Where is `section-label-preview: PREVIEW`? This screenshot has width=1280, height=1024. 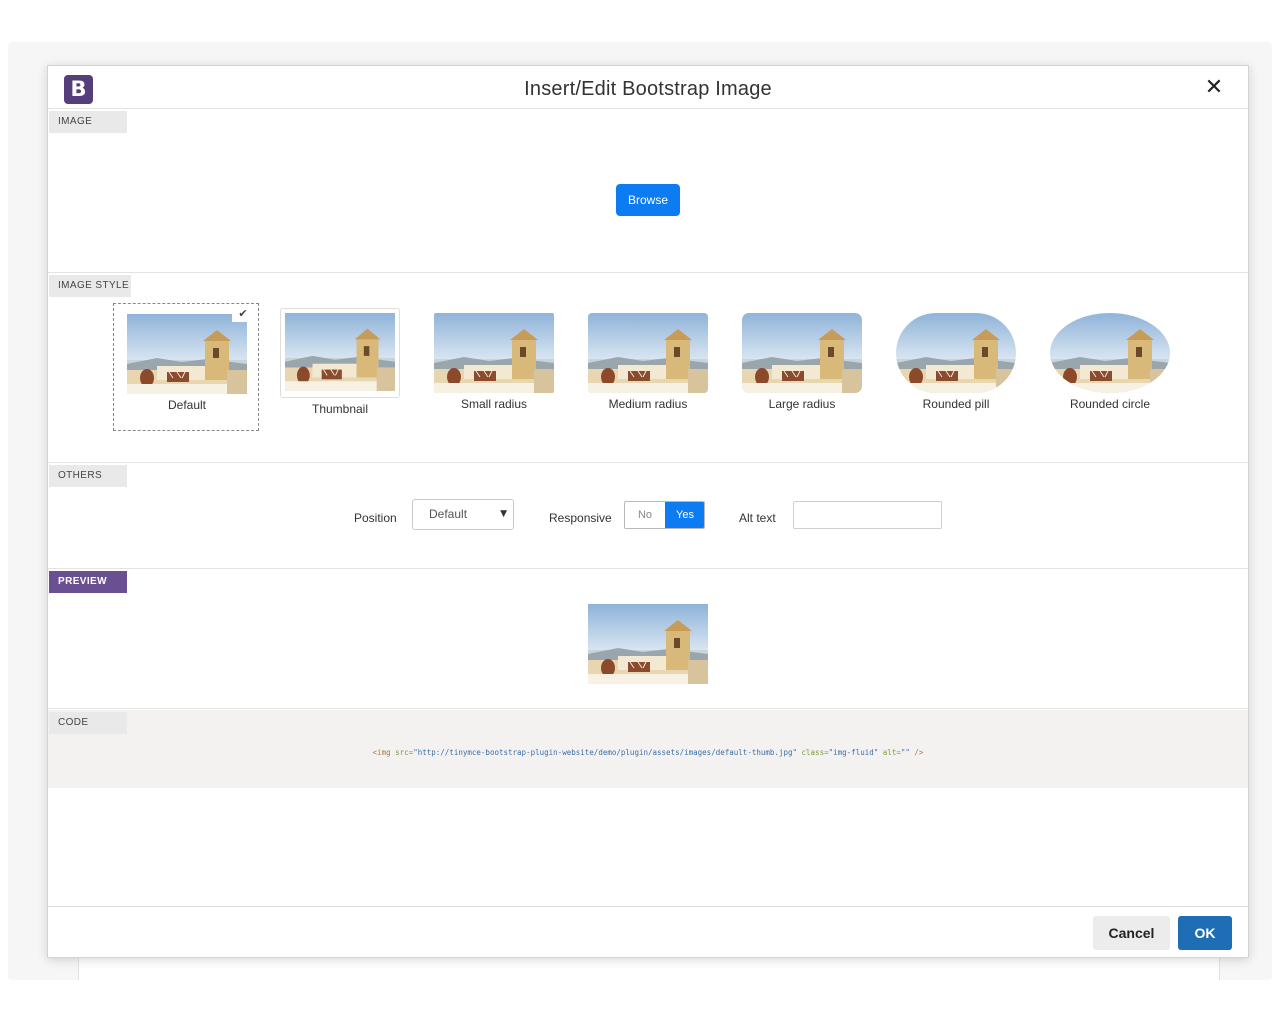 section-label-preview: PREVIEW is located at coordinates (88, 582).